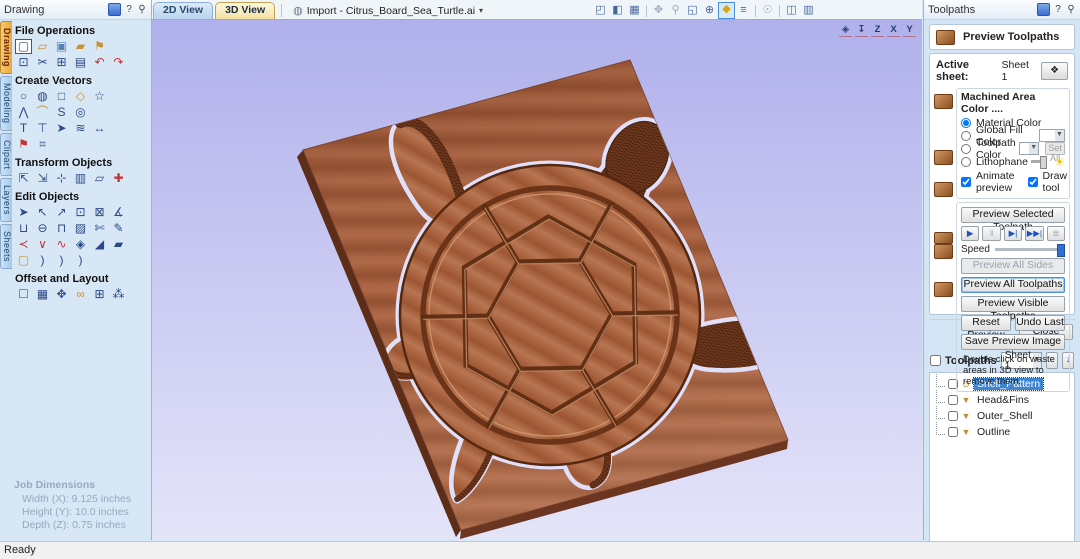 This screenshot has width=1080, height=559. Describe the element at coordinates (61, 178) in the screenshot. I see `align-tool-icon: ⊹` at that location.